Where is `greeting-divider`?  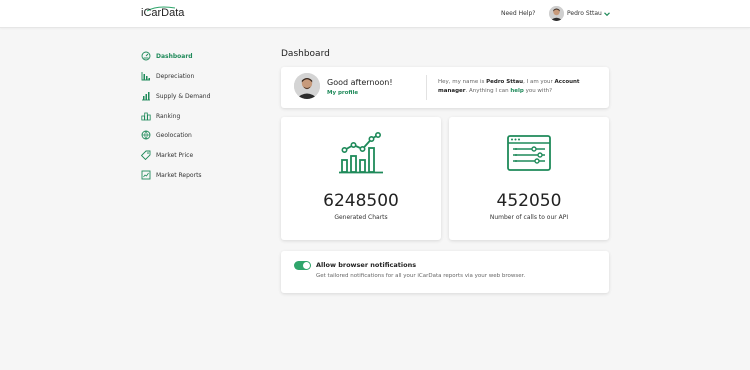
greeting-divider is located at coordinates (426, 87).